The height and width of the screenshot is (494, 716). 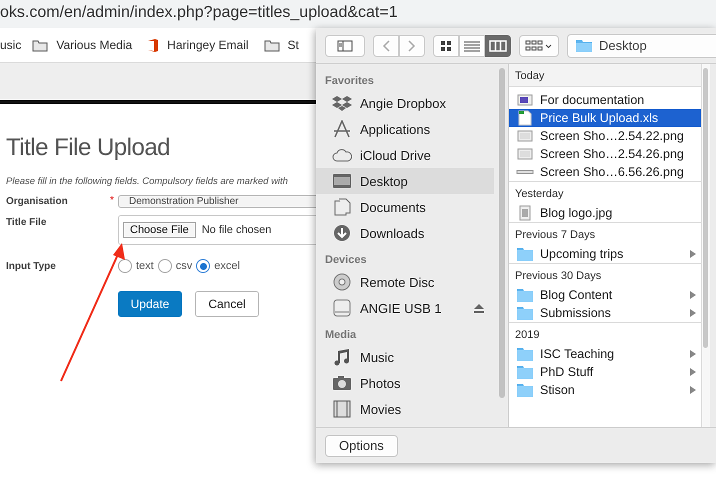 I want to click on columns-icon, so click(x=498, y=46).